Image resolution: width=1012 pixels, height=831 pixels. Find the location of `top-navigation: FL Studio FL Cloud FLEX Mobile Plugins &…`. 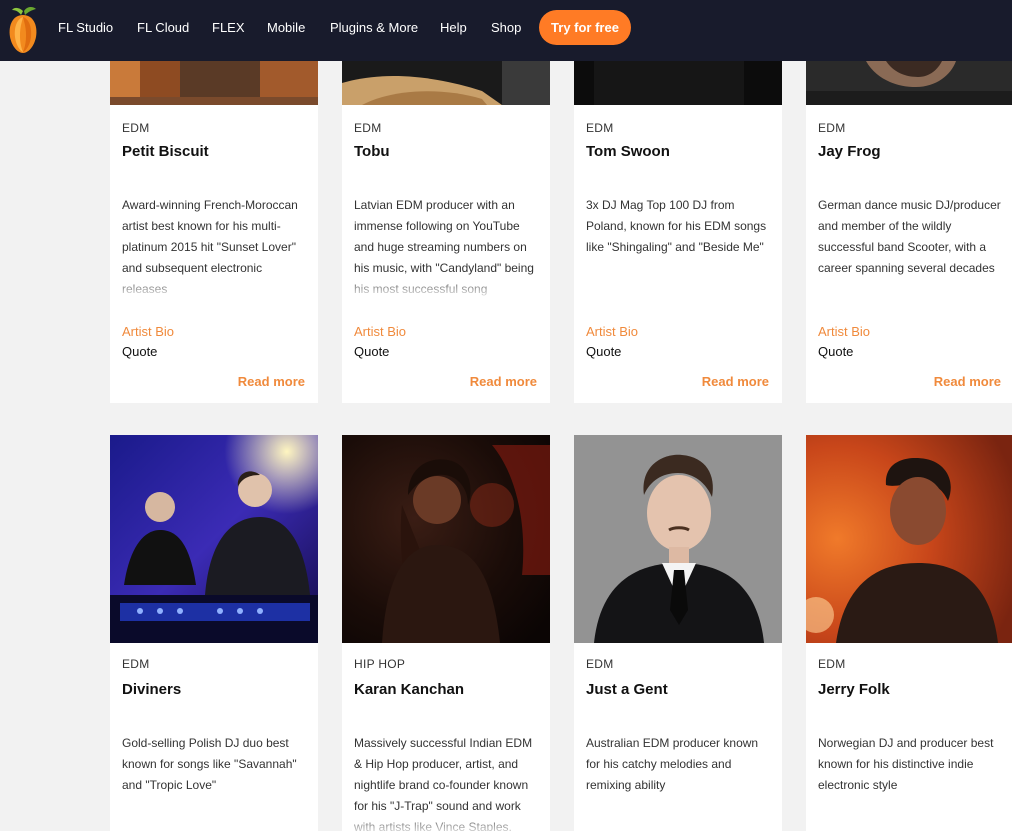

top-navigation: FL Studio FL Cloud FLEX Mobile Plugins &… is located at coordinates (506, 30).